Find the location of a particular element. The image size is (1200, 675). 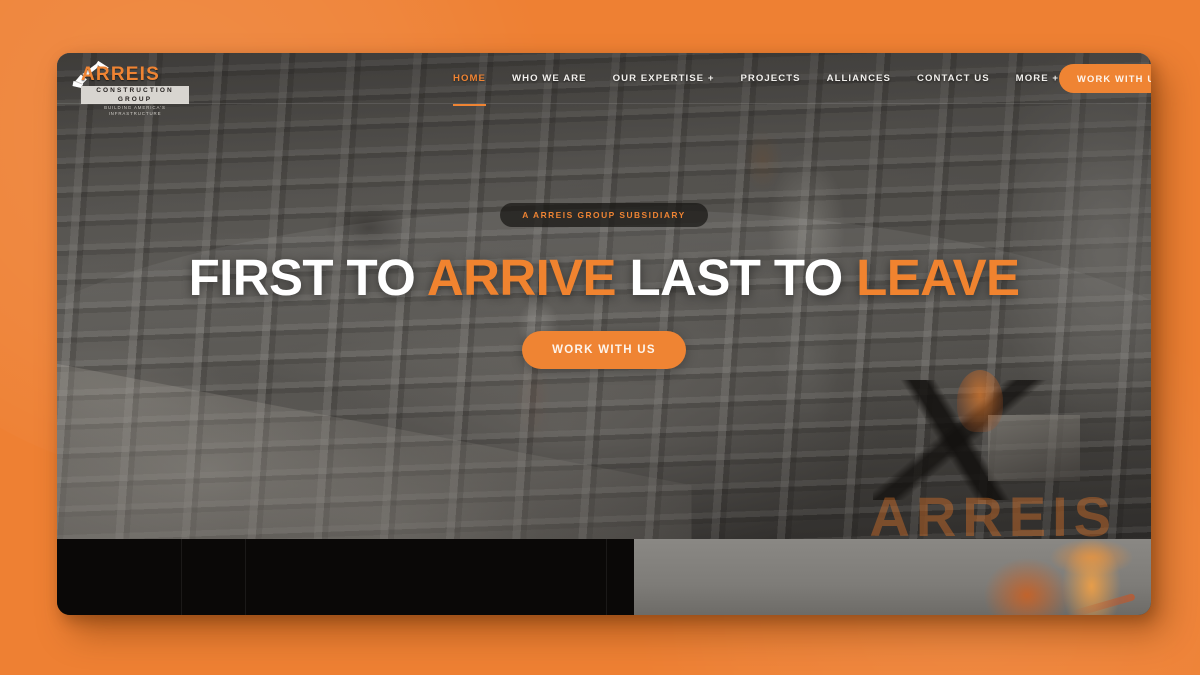

nav-item-projects: PROJECTS is located at coordinates (770, 78).